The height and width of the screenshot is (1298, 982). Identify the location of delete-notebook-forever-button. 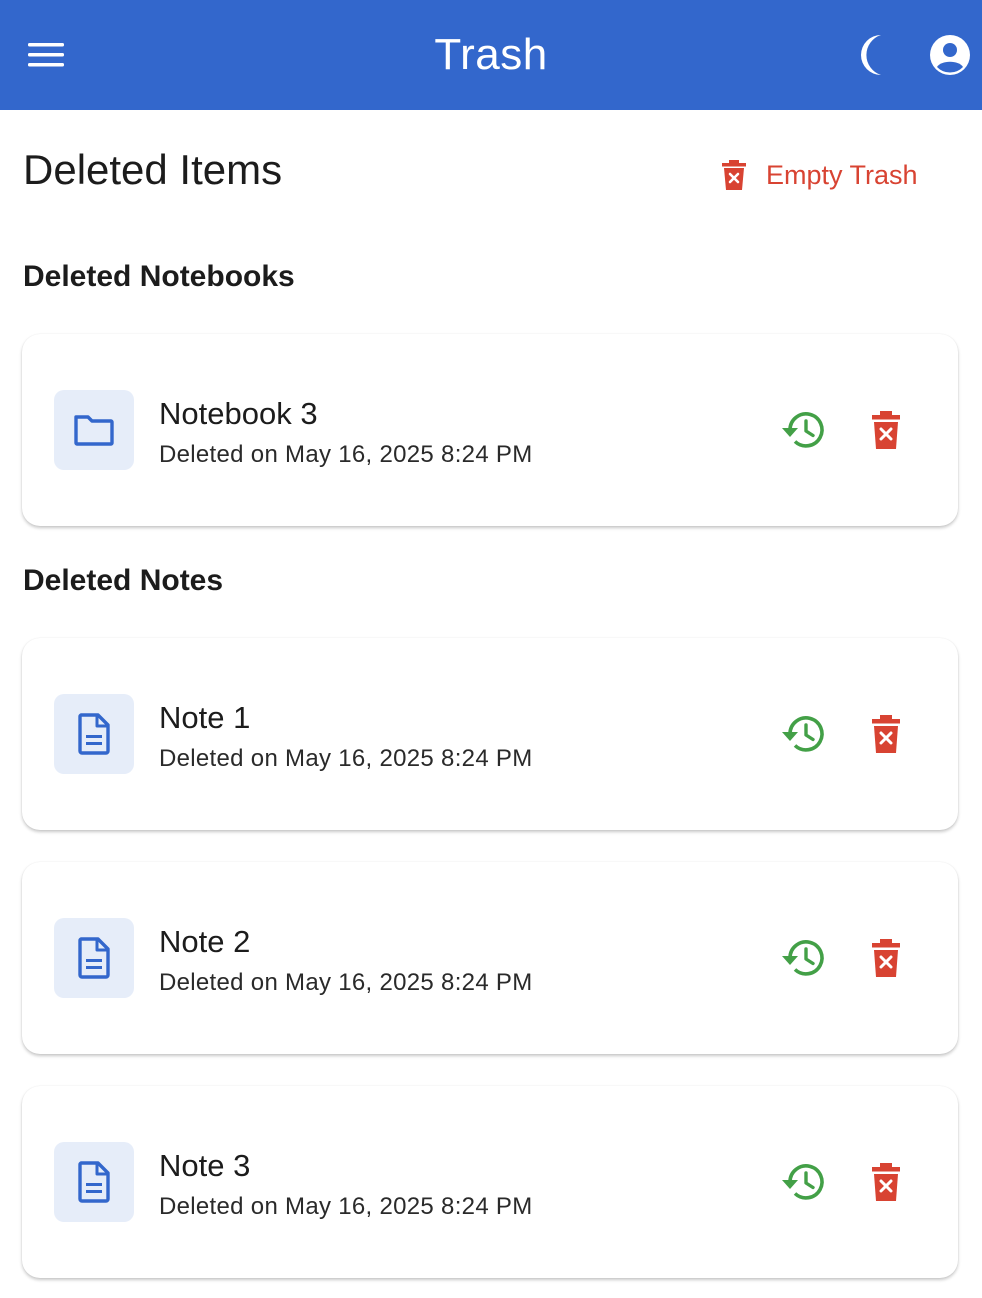
(886, 430).